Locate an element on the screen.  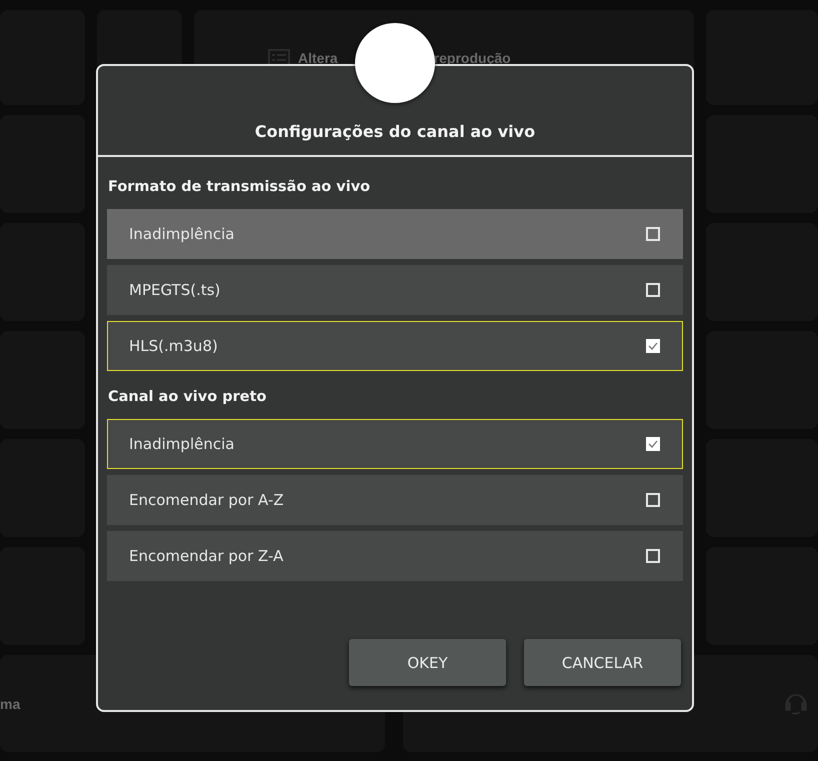
option-label: HLS(.m3u8) is located at coordinates (174, 346).